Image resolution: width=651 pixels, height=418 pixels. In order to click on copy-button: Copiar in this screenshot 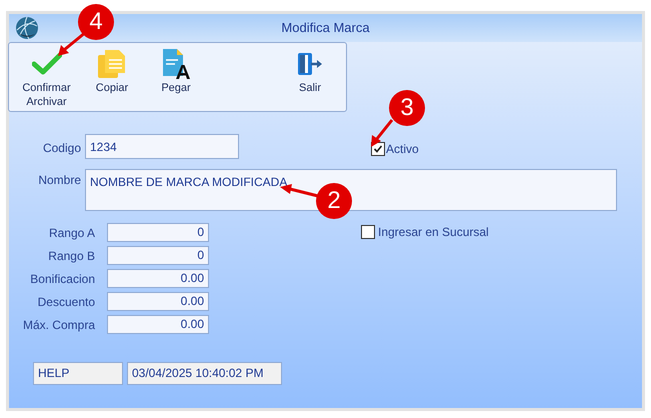, I will do `click(112, 71)`.